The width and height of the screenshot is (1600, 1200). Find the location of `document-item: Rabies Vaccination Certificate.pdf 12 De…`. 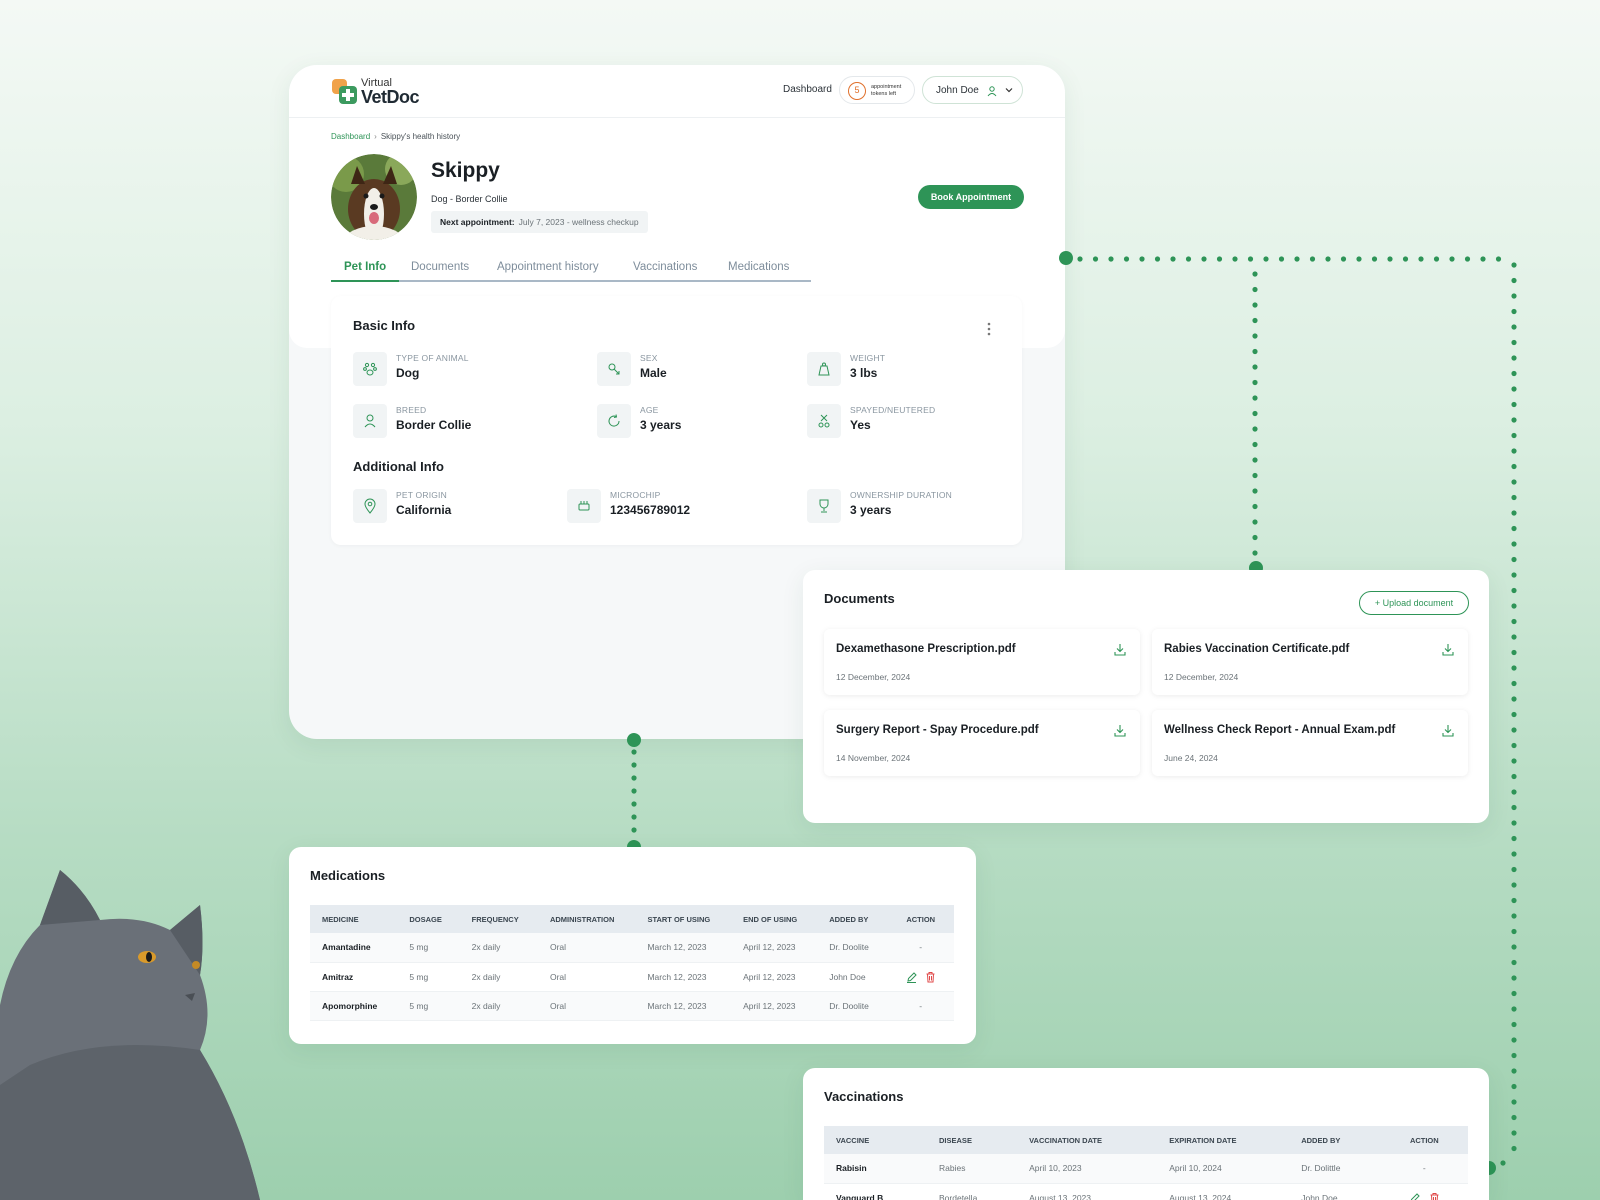

document-item: Rabies Vaccination Certificate.pdf 12 De… is located at coordinates (1310, 662).